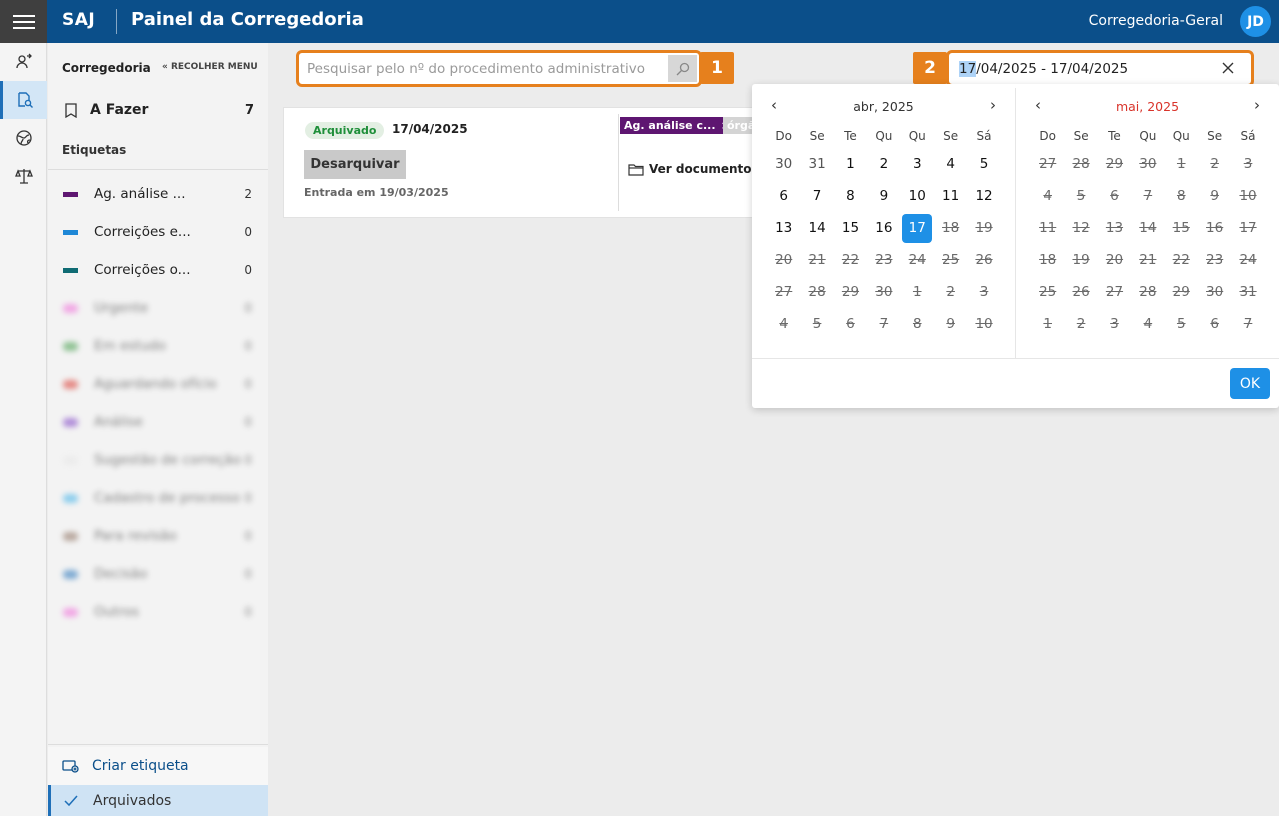 This screenshot has height=816, width=1279. What do you see at coordinates (917, 196) in the screenshot?
I see `calendar-day: 10` at bounding box center [917, 196].